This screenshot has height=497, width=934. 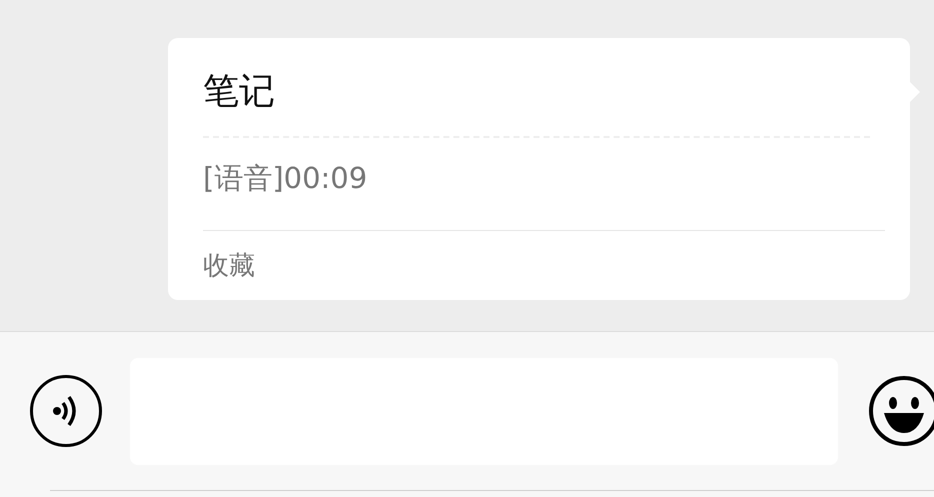 What do you see at coordinates (229, 266) in the screenshot?
I see `source-label: 收藏` at bounding box center [229, 266].